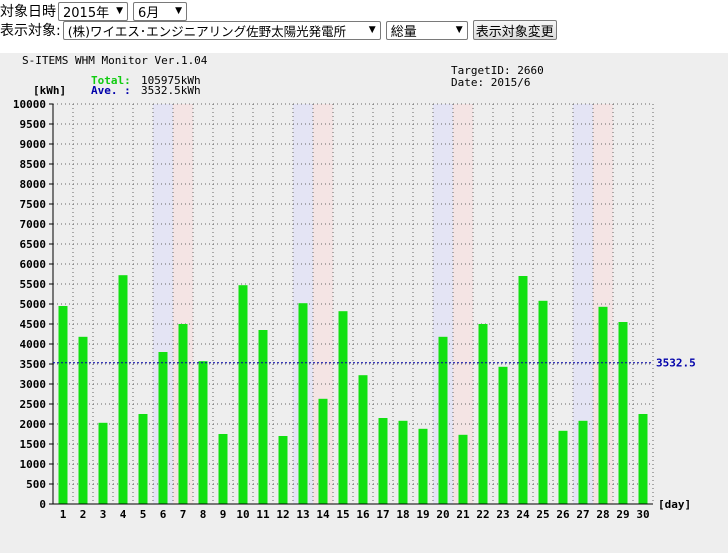 This screenshot has height=557, width=728. What do you see at coordinates (143, 514) in the screenshot?
I see `x-tick-label: 5` at bounding box center [143, 514].